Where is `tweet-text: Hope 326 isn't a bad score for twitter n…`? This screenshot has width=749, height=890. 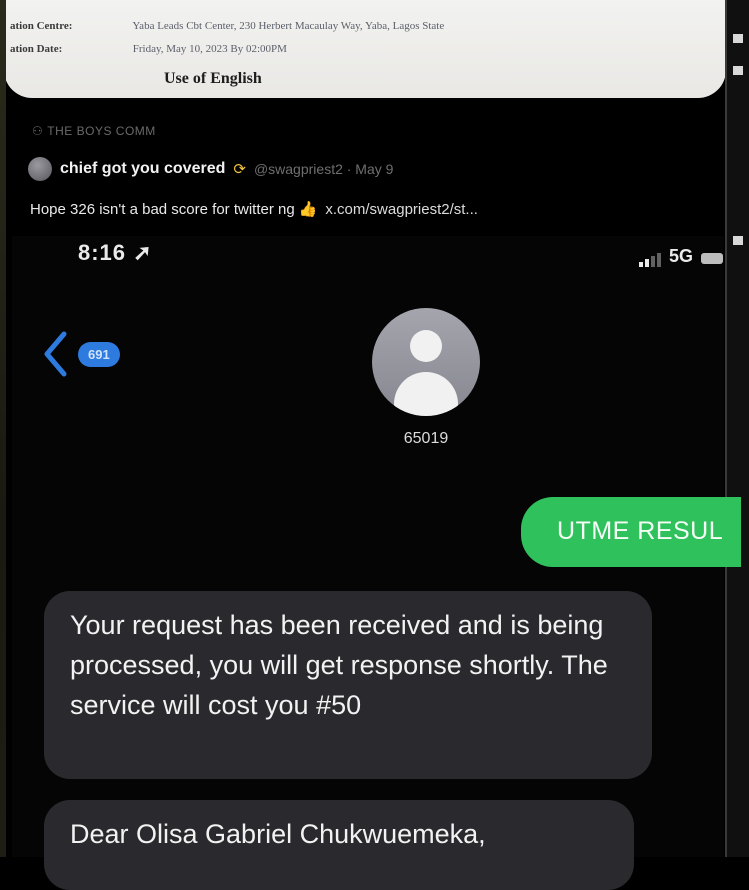 tweet-text: Hope 326 isn't a bad score for twitter n… is located at coordinates (162, 209).